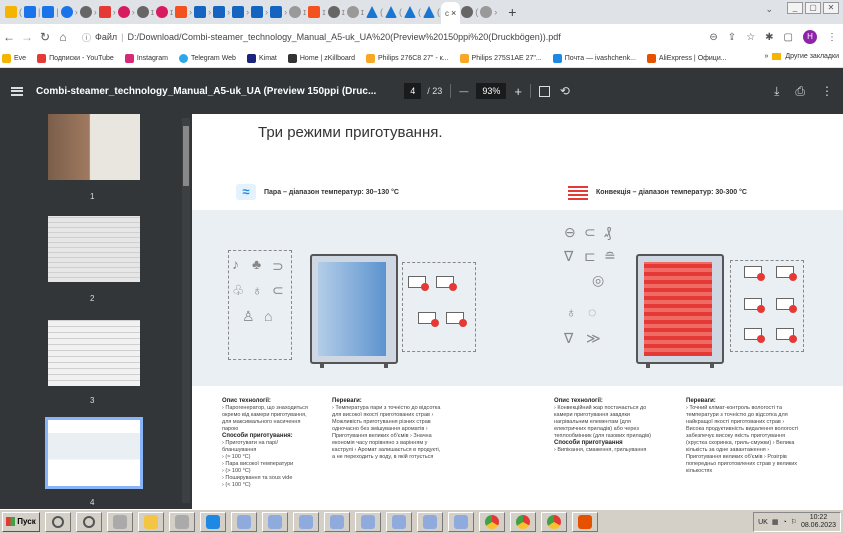 Image resolution: width=843 pixels, height=533 pixels. Describe the element at coordinates (784, 522) in the screenshot. I see `volume-icon: ◔` at that location.